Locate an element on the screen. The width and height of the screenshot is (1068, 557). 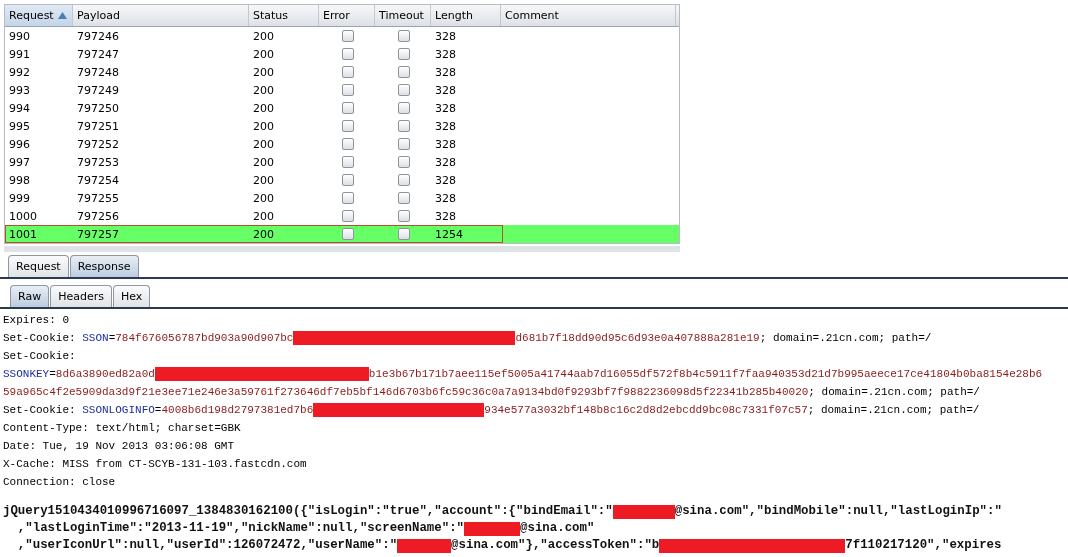
table-row: 992 797248 200 328 is located at coordinates (342, 72).